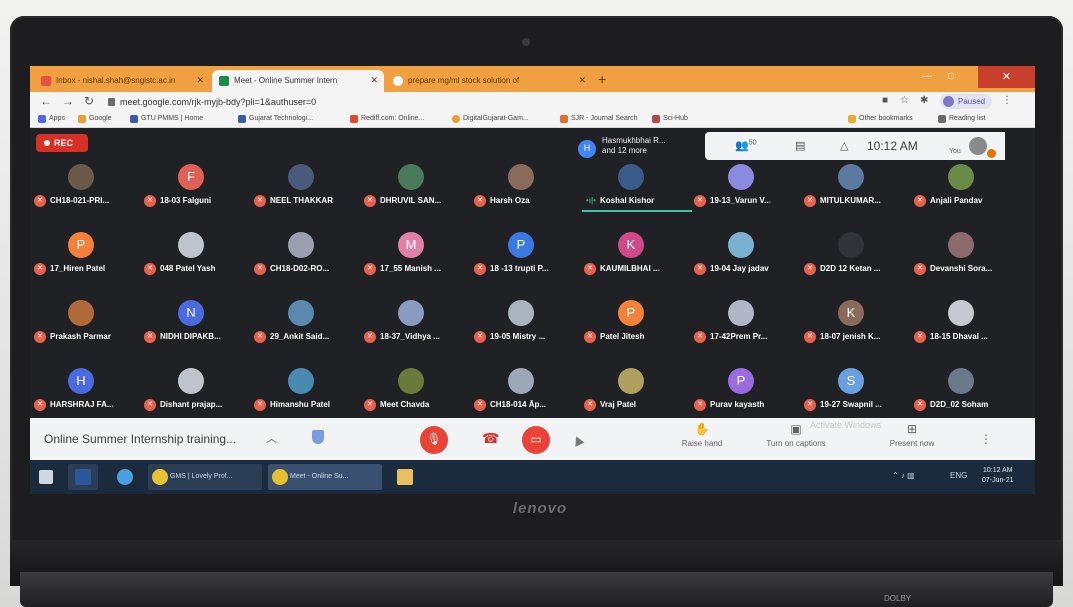 The height and width of the screenshot is (607, 1073). Describe the element at coordinates (47, 477) in the screenshot. I see `start-button` at that location.